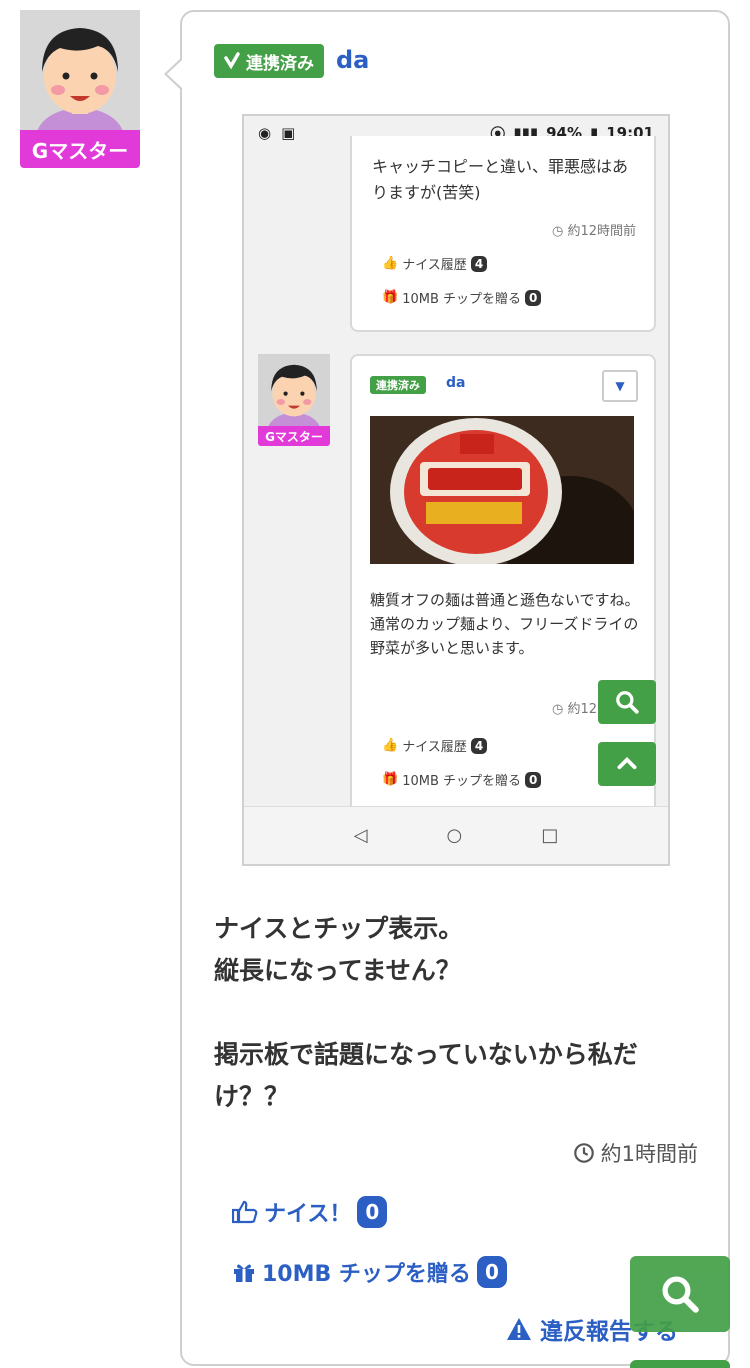 The width and height of the screenshot is (750, 1368). Describe the element at coordinates (232, 61) in the screenshot. I see `check-icon` at that location.